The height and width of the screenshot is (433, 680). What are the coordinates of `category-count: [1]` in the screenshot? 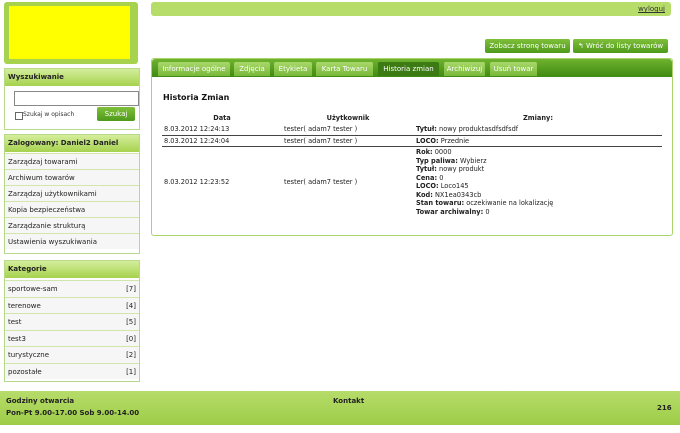 It's located at (131, 371).